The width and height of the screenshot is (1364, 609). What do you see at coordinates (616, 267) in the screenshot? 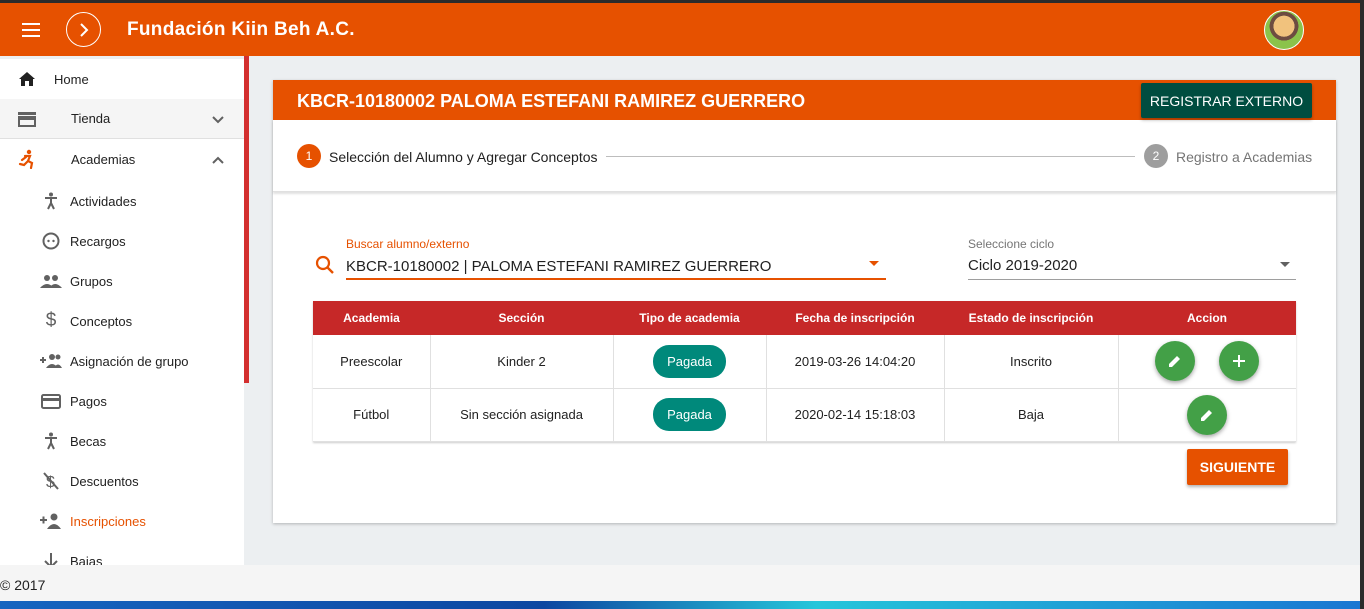
I see `search-input` at bounding box center [616, 267].